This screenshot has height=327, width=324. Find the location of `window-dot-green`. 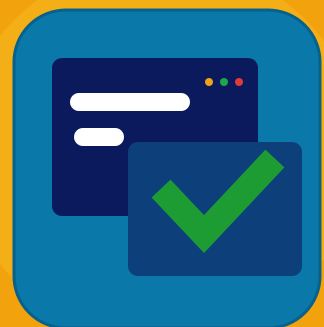

window-dot-green is located at coordinates (224, 82).